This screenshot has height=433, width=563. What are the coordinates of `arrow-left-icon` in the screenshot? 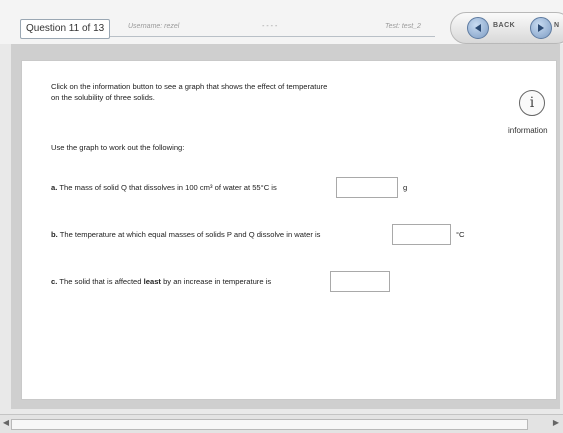 It's located at (478, 28).